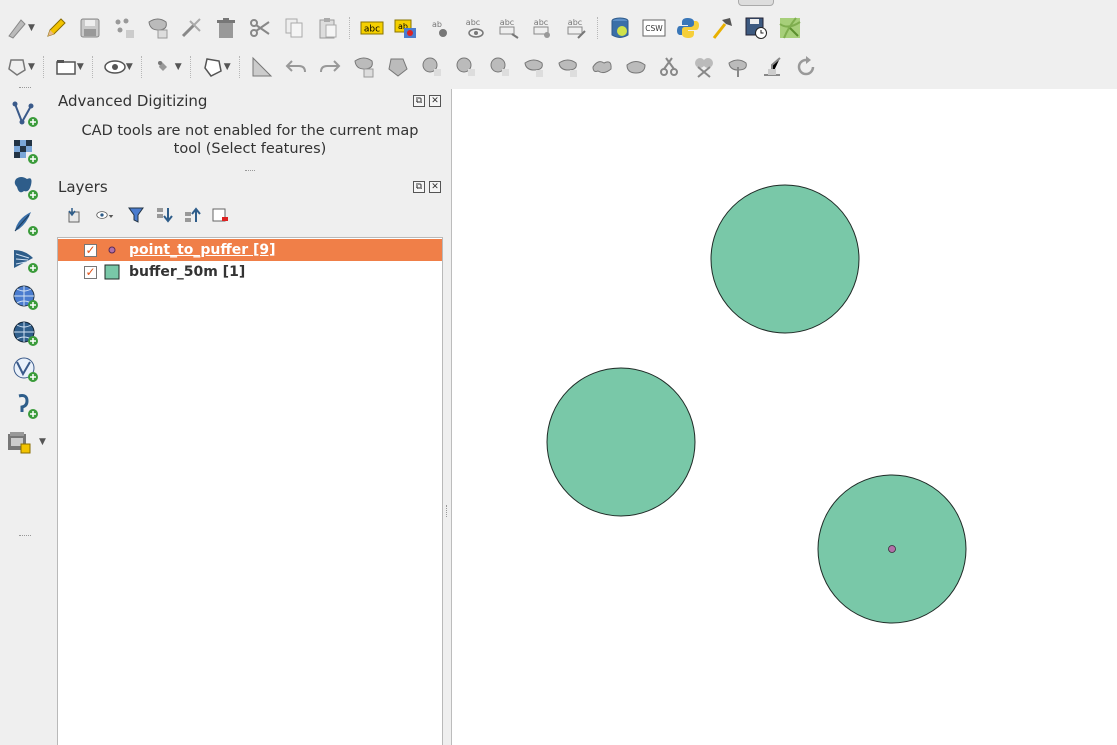  I want to click on reload-icon, so click(806, 67).